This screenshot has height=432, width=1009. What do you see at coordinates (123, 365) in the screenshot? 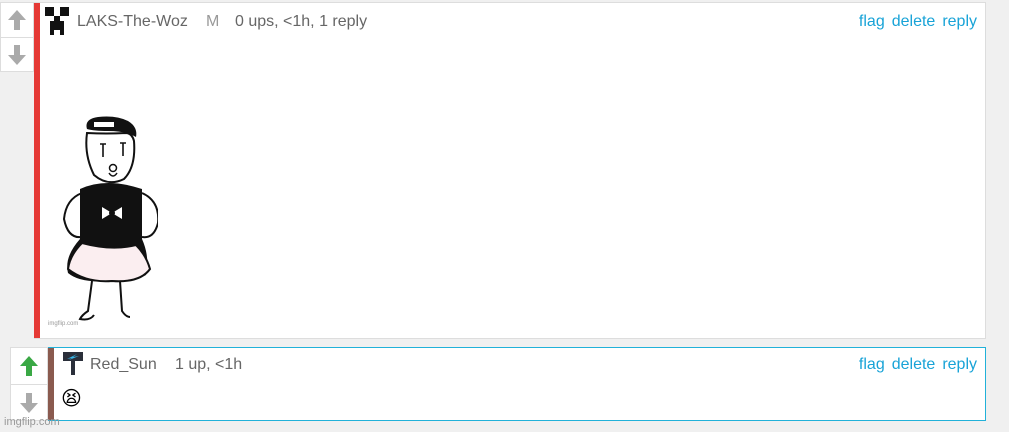
I see `username-link: Red_Sun` at bounding box center [123, 365].